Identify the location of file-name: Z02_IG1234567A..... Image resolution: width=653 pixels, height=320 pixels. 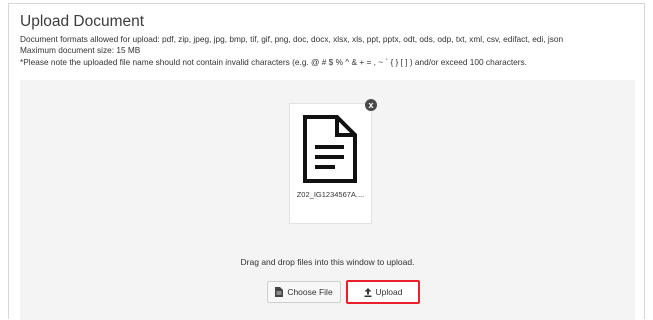
(330, 194).